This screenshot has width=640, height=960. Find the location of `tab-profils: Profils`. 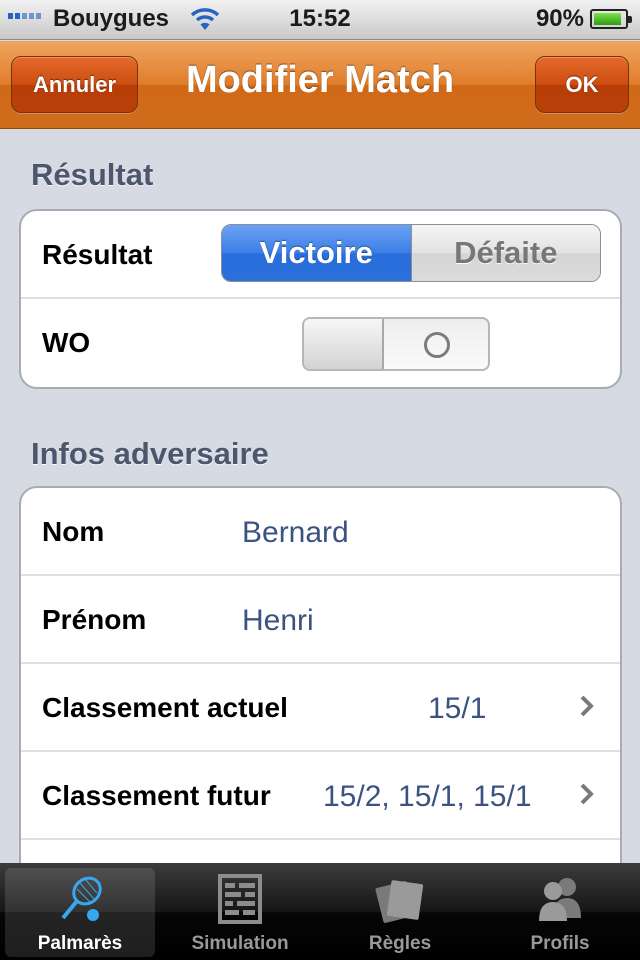

tab-profils: Profils is located at coordinates (560, 911).